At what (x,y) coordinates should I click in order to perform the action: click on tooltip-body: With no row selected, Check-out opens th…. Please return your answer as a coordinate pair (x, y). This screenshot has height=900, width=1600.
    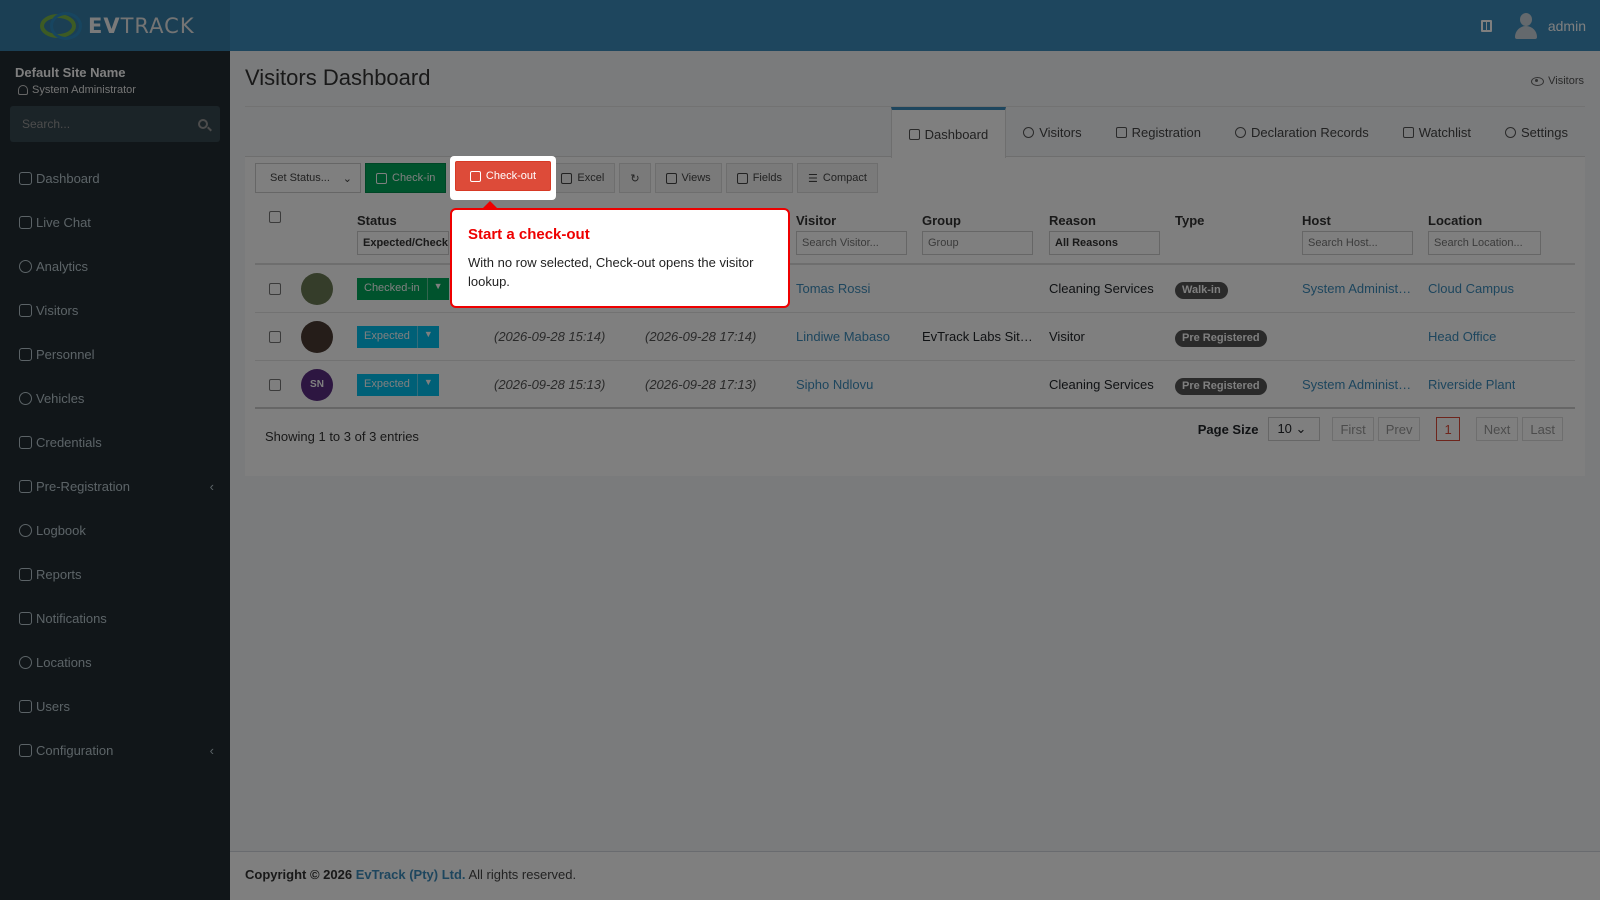
    Looking at the image, I should click on (611, 272).